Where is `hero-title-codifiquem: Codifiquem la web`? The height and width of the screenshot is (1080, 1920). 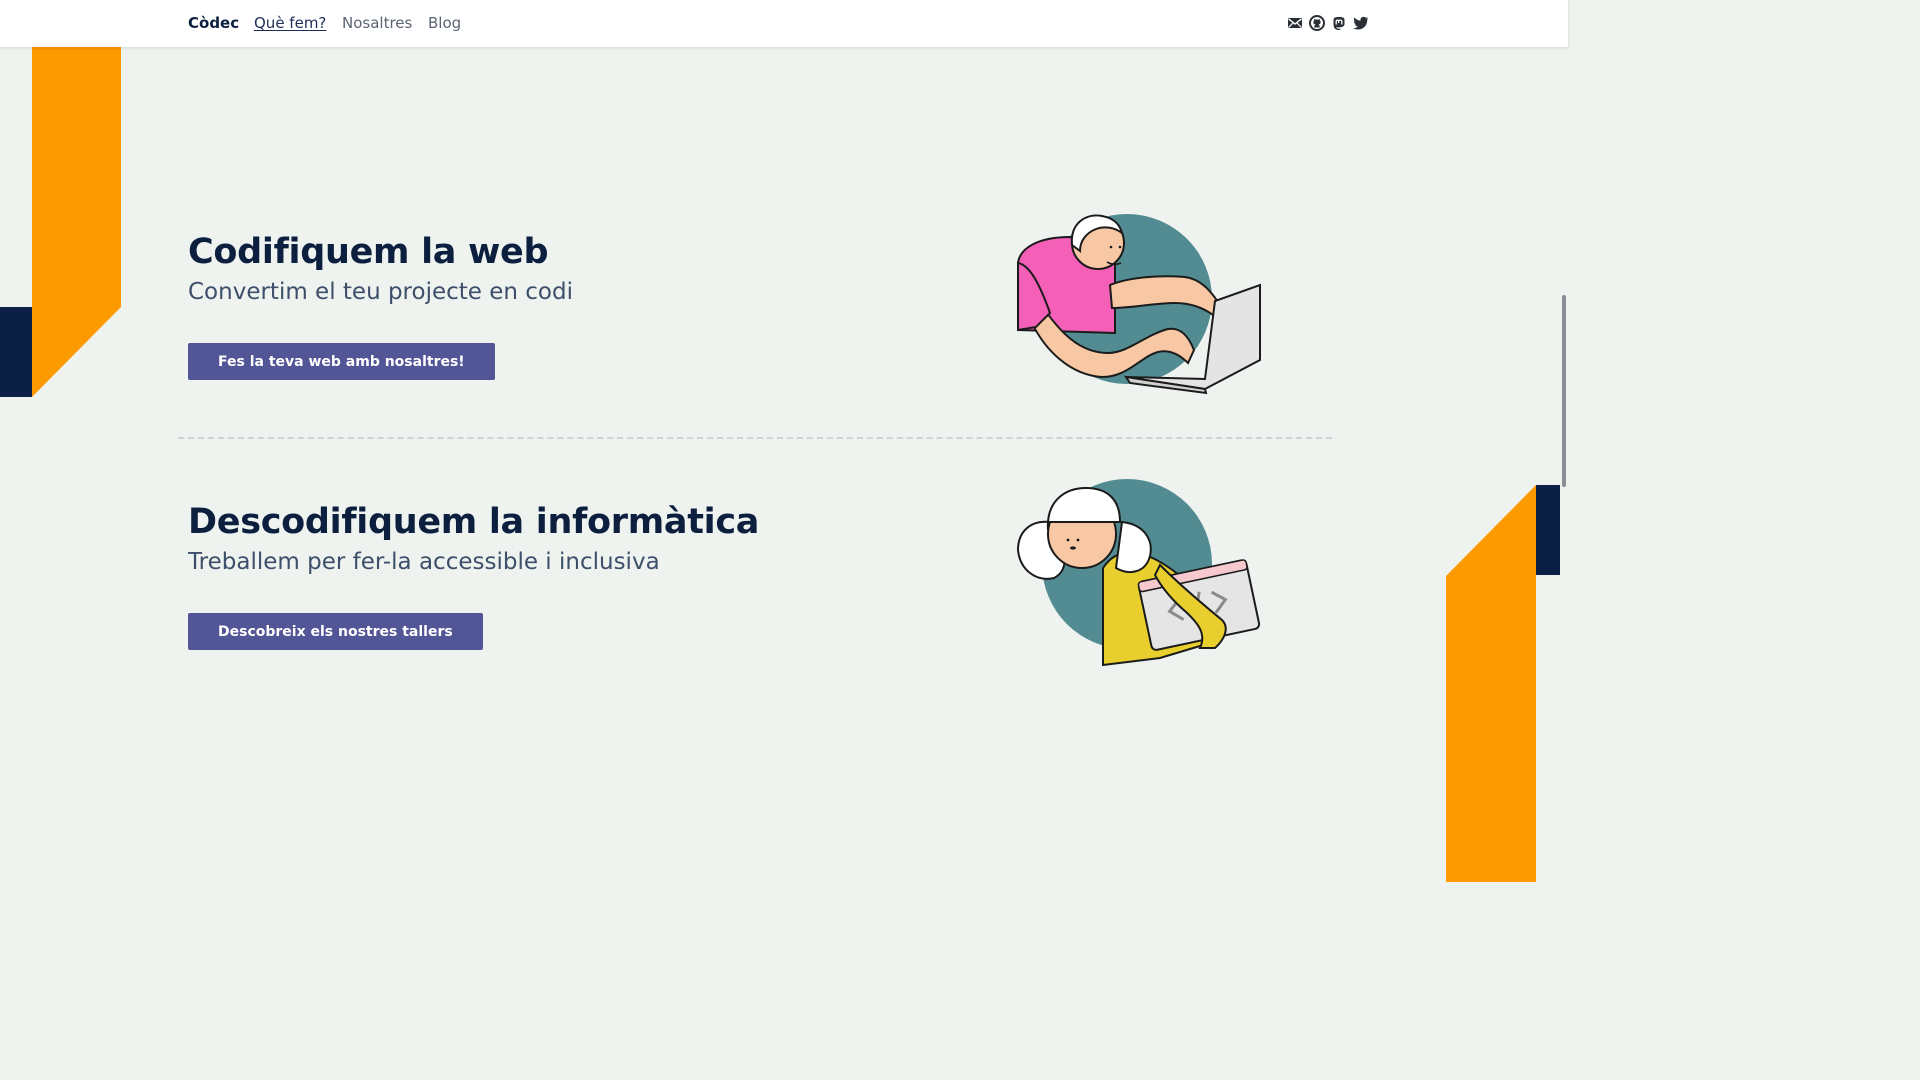 hero-title-codifiquem: Codifiquem la web is located at coordinates (368, 252).